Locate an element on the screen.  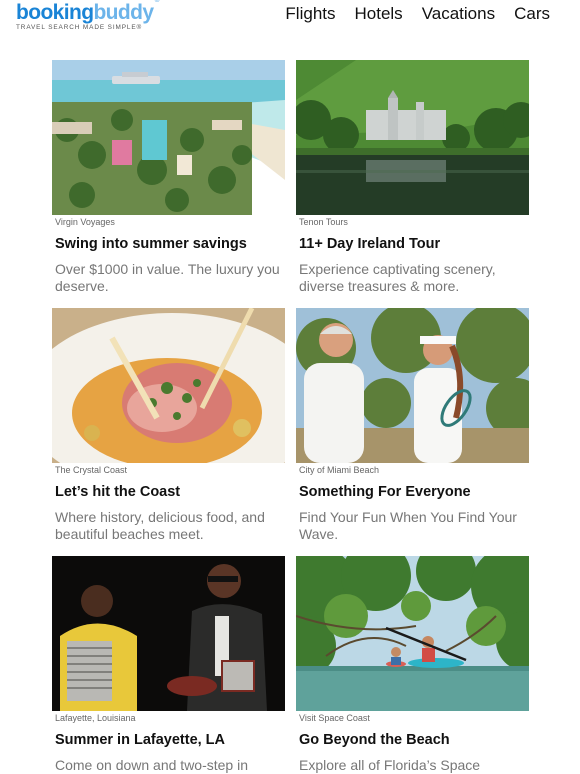
bookingbuddy-logo: bookingbuddy® TRAVEL SEARCH MADE SIMPLE® is located at coordinates (91, 16).